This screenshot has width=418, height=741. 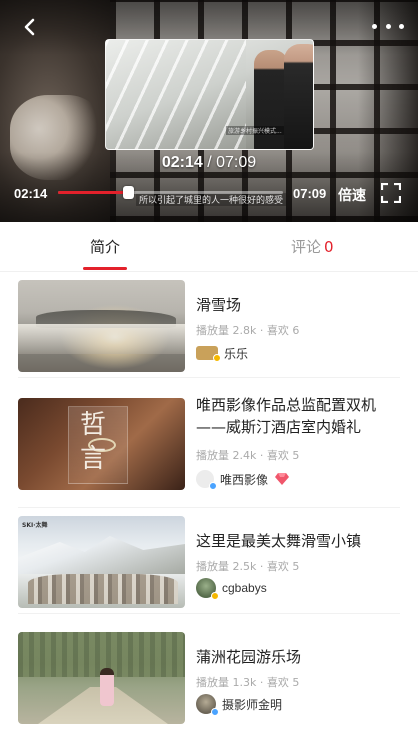 I want to click on tab-comments-label: 评论, so click(x=306, y=247).